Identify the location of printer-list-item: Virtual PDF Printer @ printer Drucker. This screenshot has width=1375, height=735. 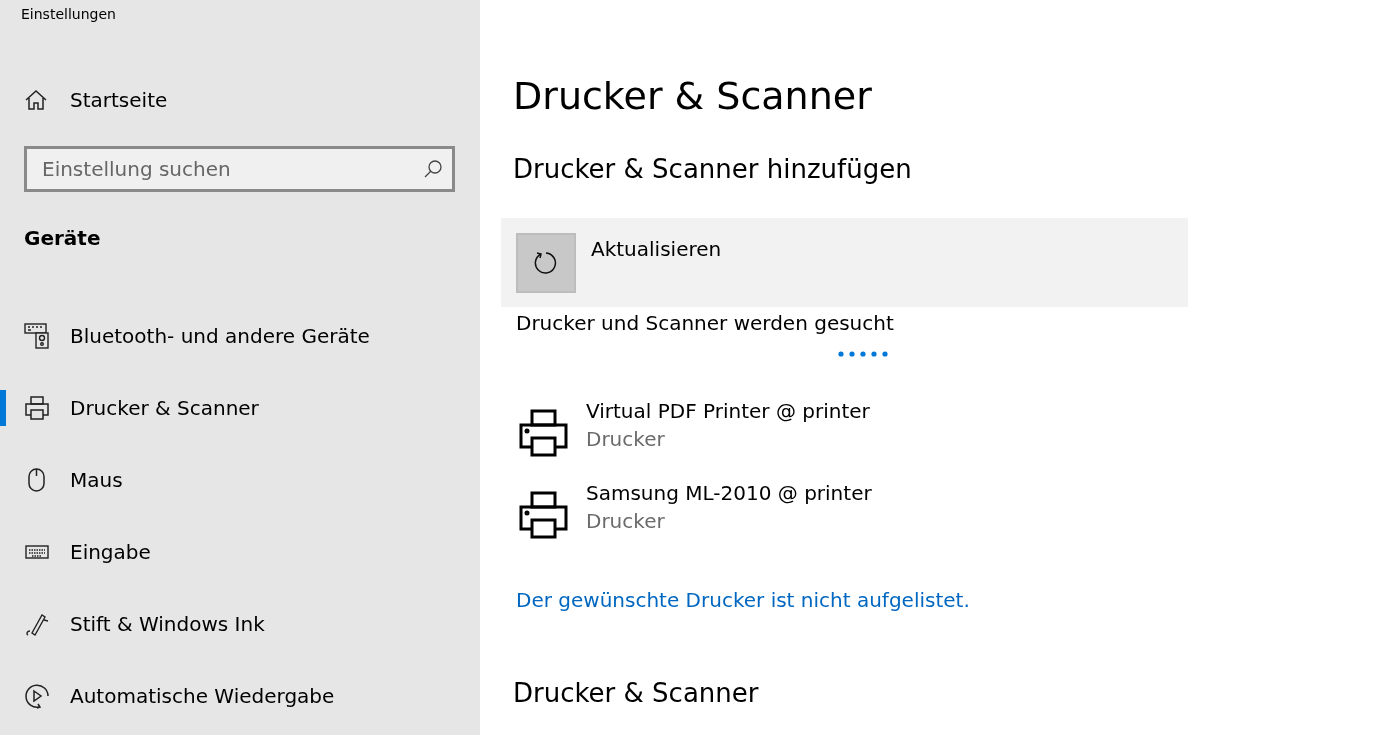
(694, 428).